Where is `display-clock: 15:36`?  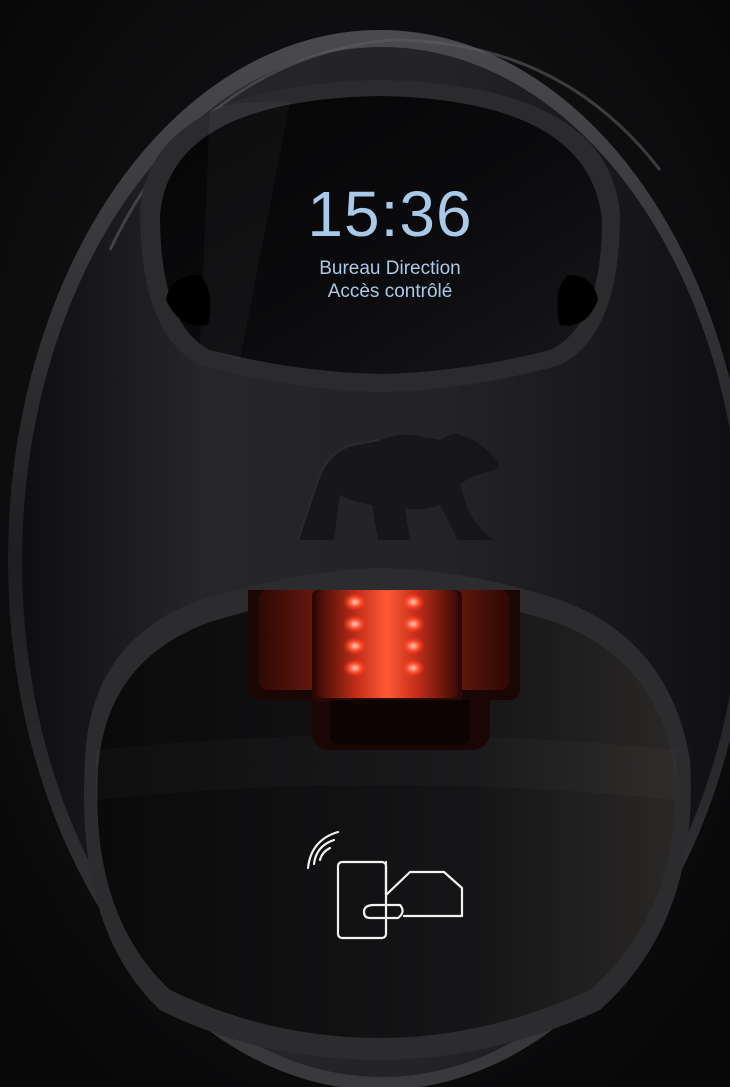
display-clock: 15:36 is located at coordinates (390, 214).